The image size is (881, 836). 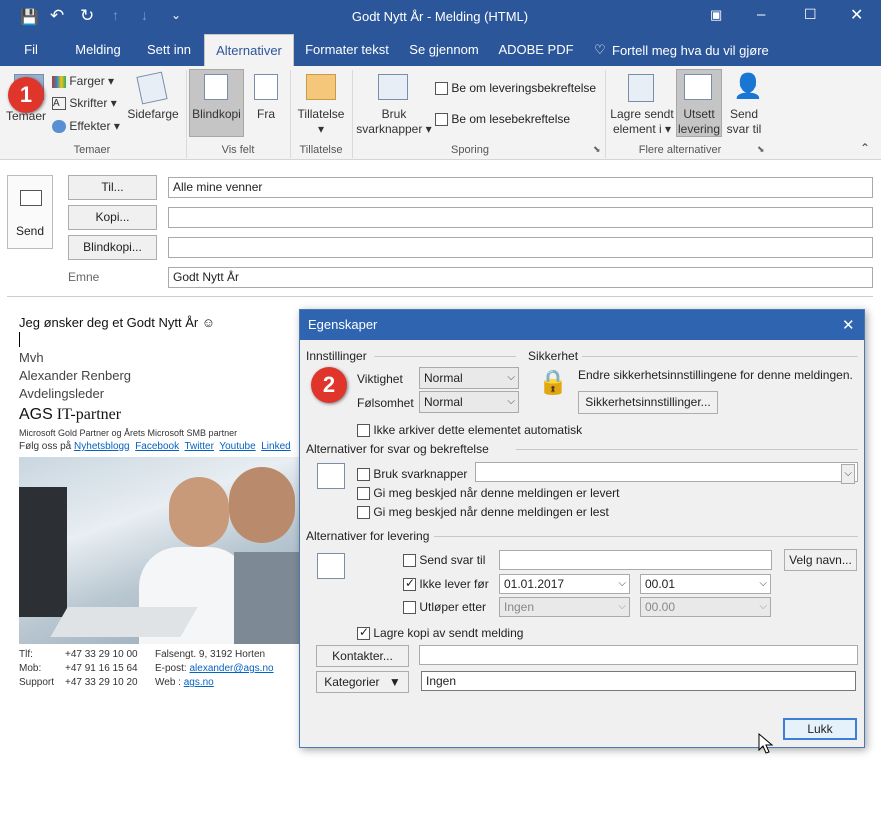 What do you see at coordinates (564, 607) in the screenshot?
I see `utloper-date: Ingen ⌵` at bounding box center [564, 607].